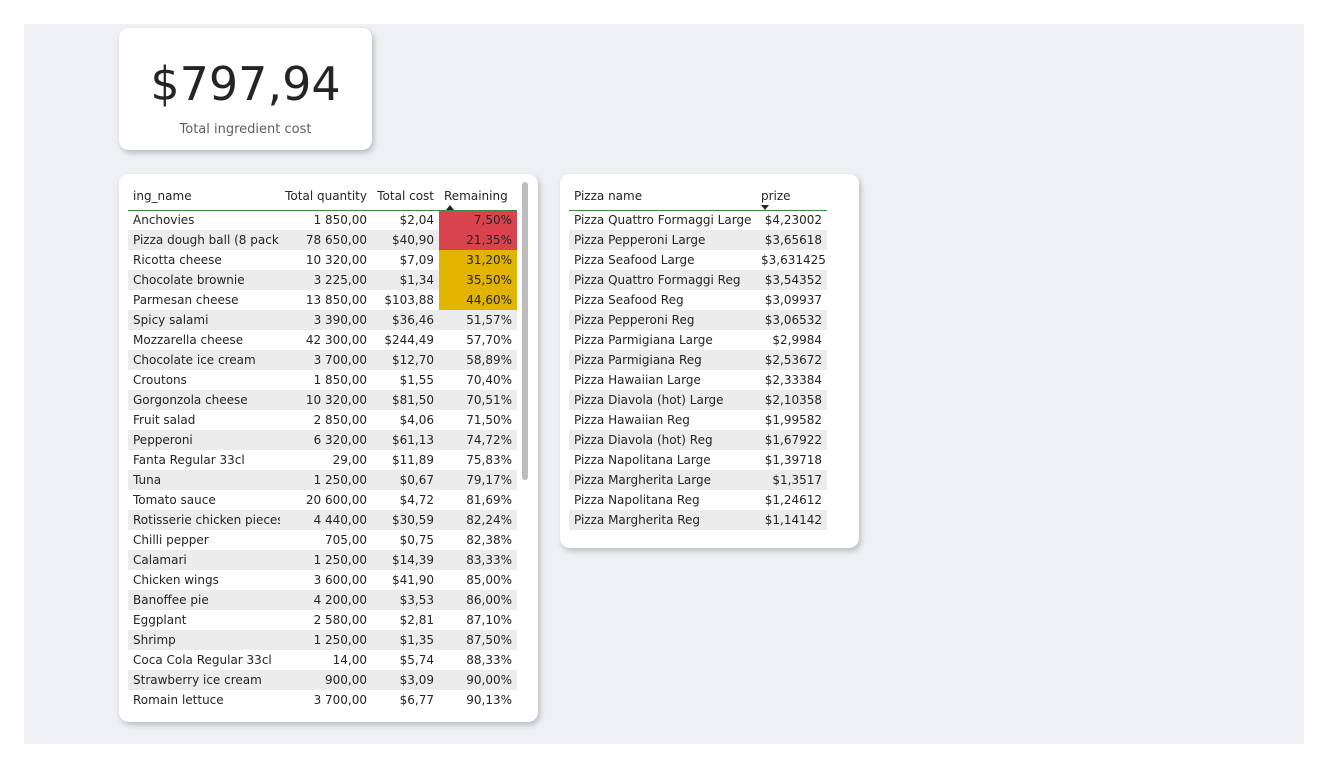 The width and height of the screenshot is (1325, 767). I want to click on table-row: Spicy salami 3 390,00 $36,46 51,57%, so click(322, 320).